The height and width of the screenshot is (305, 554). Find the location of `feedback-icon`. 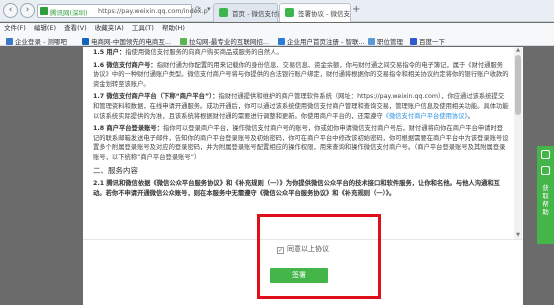

feedback-icon is located at coordinates (545, 154).